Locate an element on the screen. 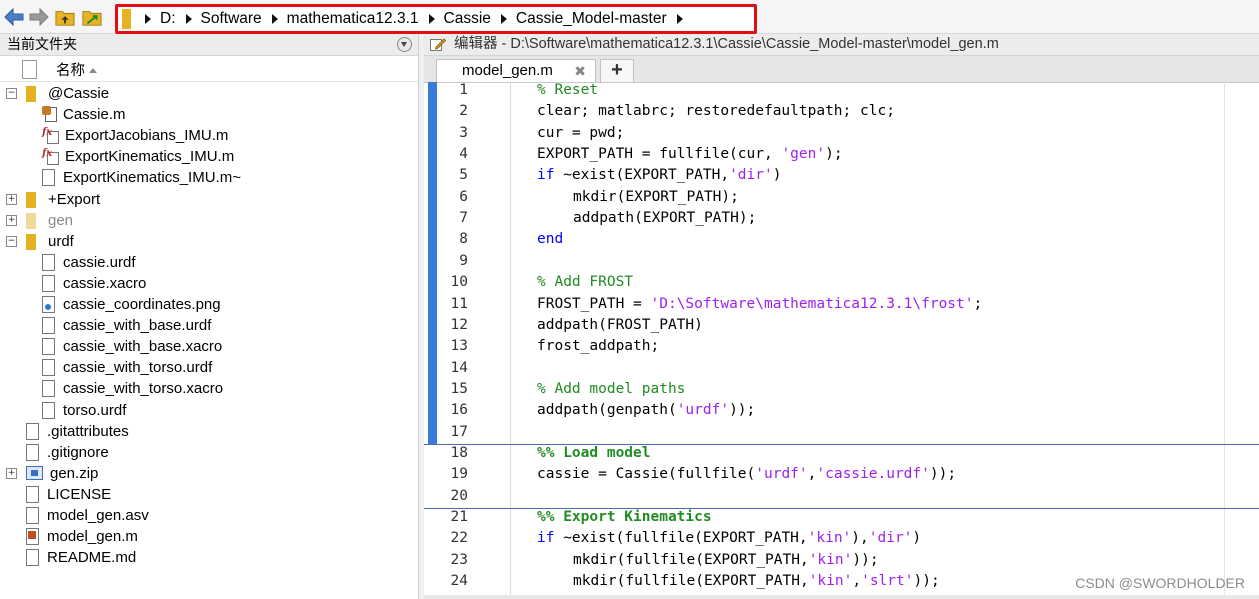 The image size is (1259, 599). line-number: 13 is located at coordinates (459, 346).